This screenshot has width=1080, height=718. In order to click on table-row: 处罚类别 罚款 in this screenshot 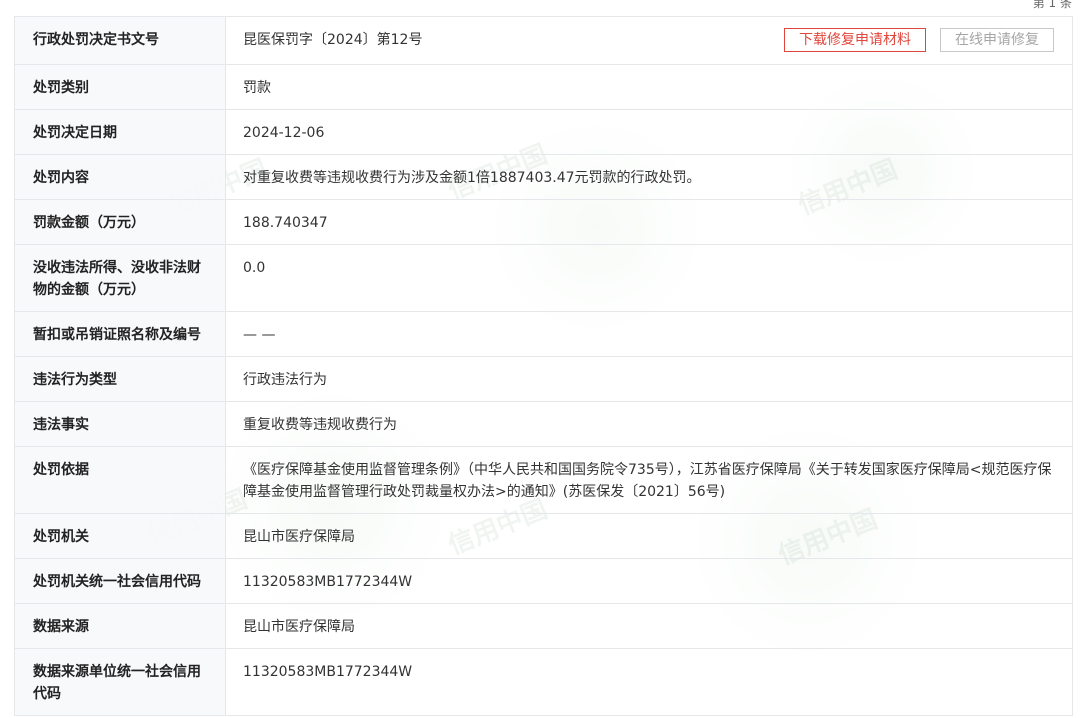, I will do `click(543, 87)`.